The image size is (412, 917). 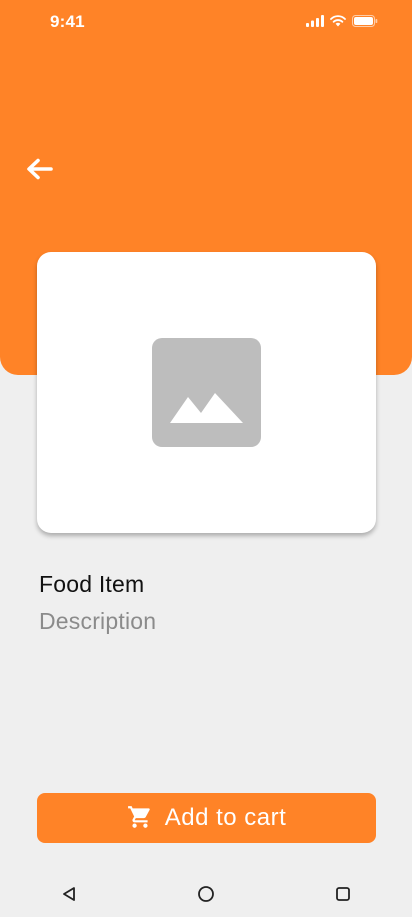 I want to click on status-bar: 9:41, so click(x=206, y=22).